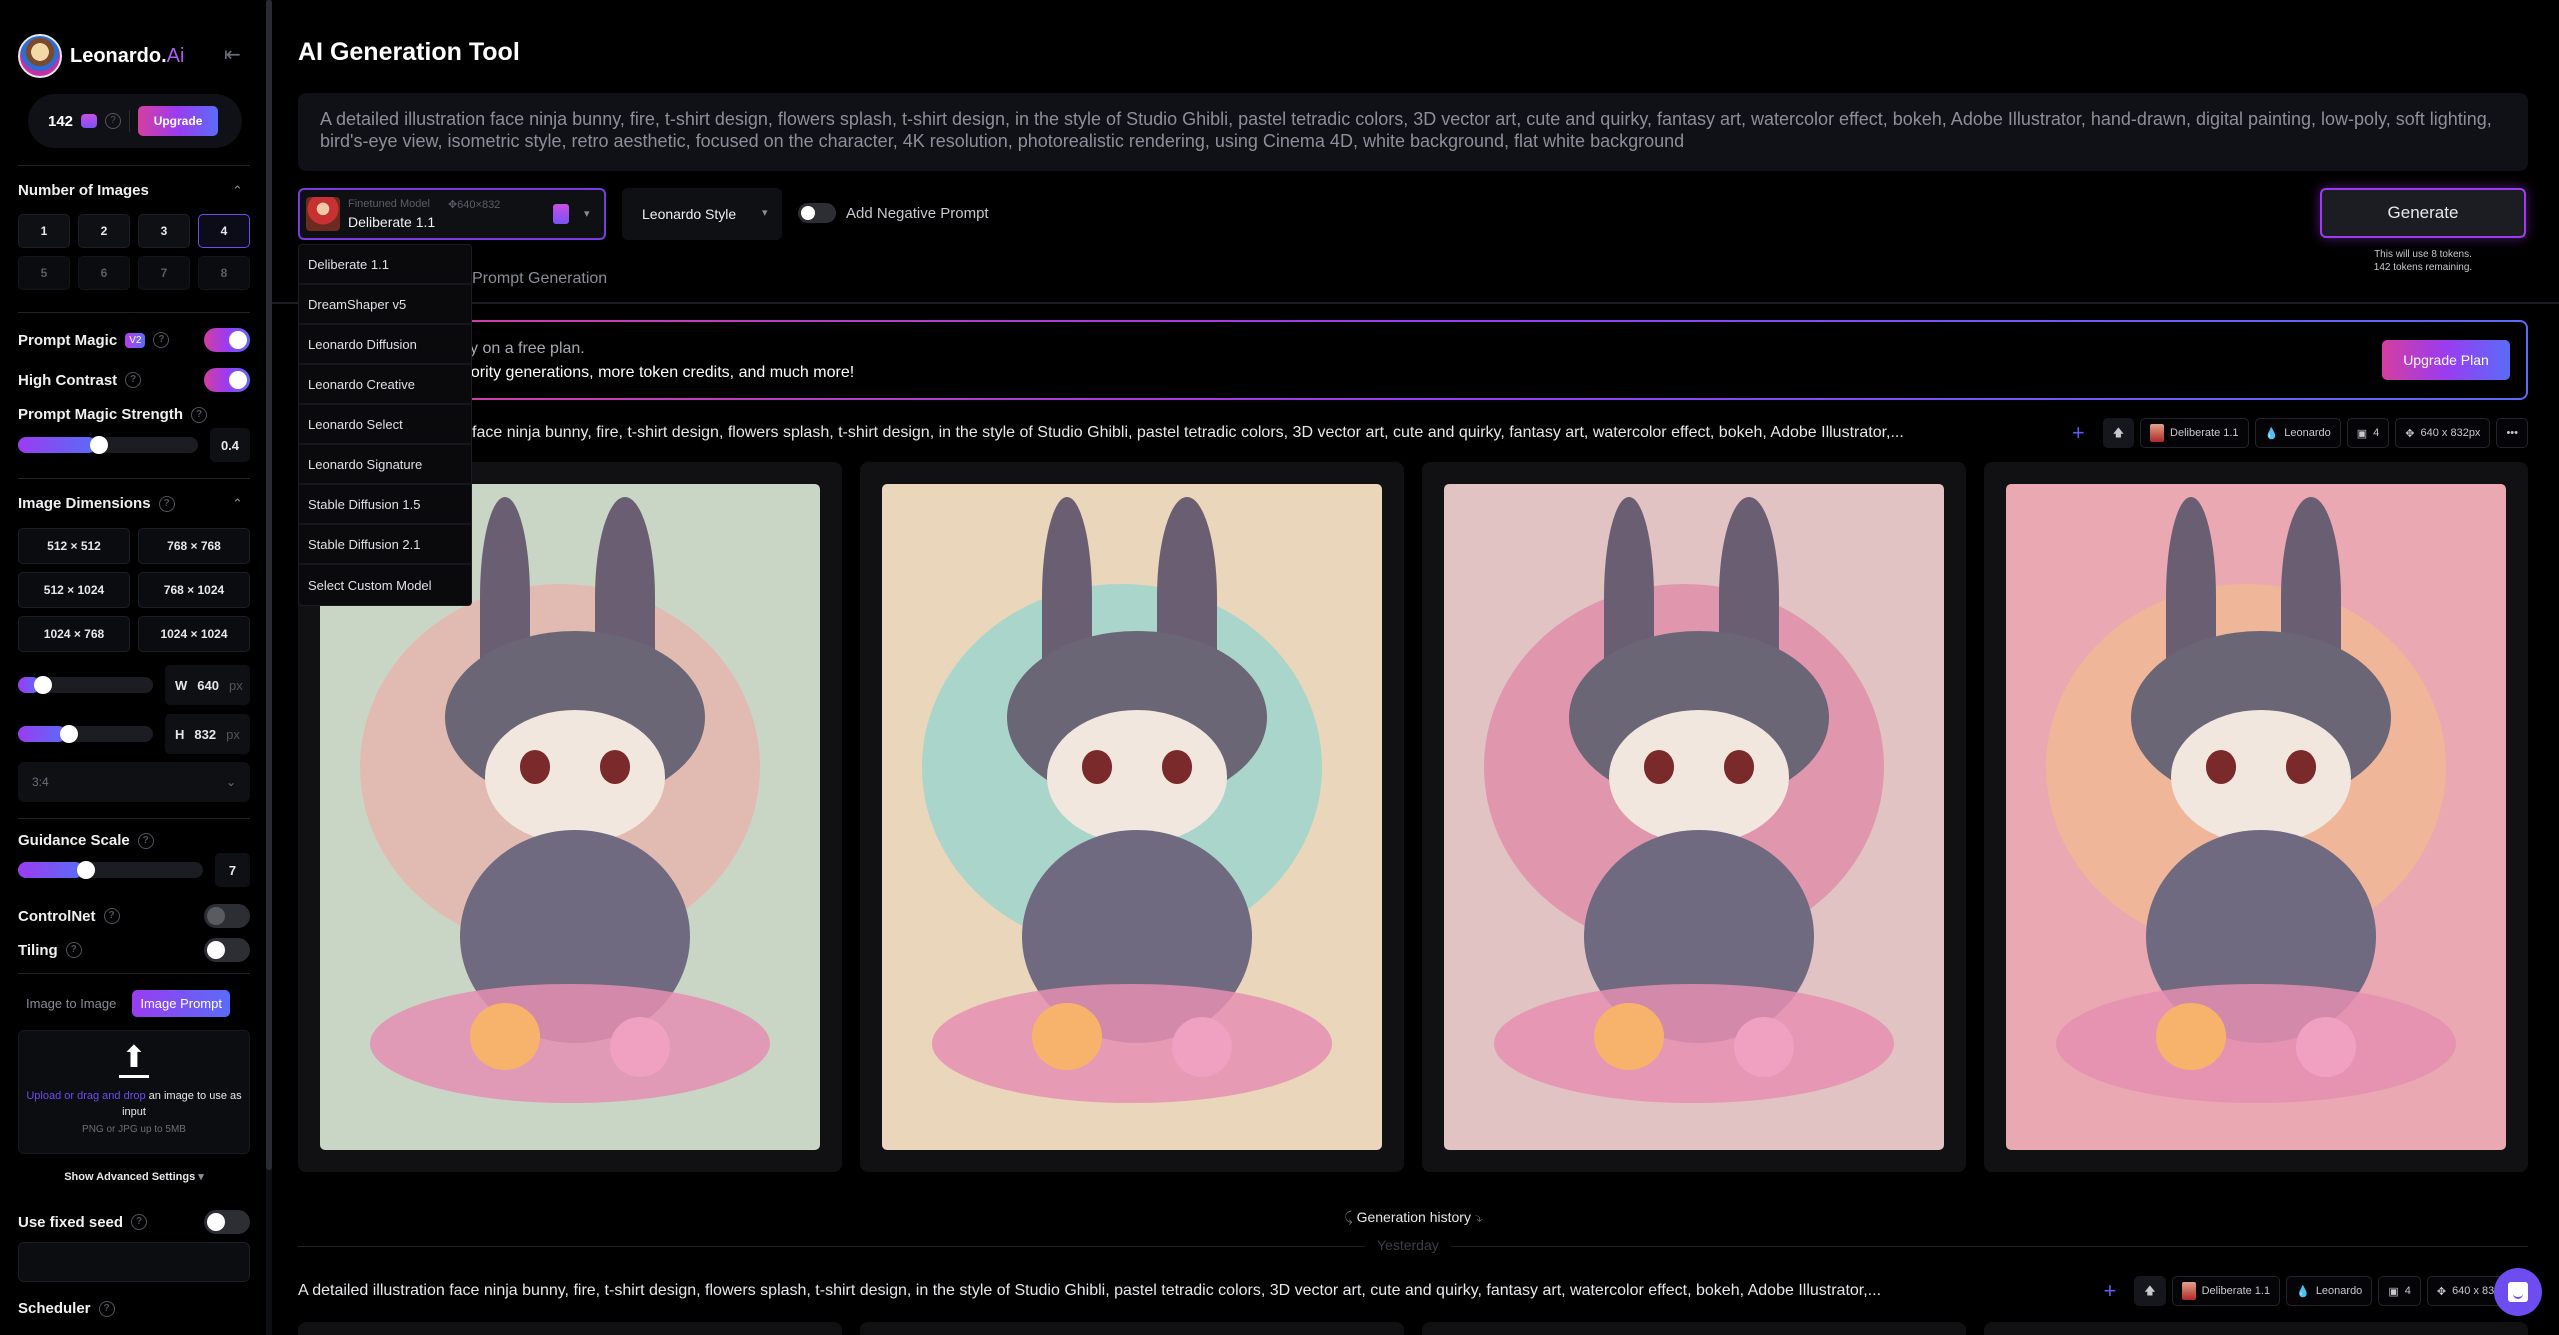 This screenshot has width=2559, height=1335. I want to click on caret-down-icon: ▾, so click(587, 214).